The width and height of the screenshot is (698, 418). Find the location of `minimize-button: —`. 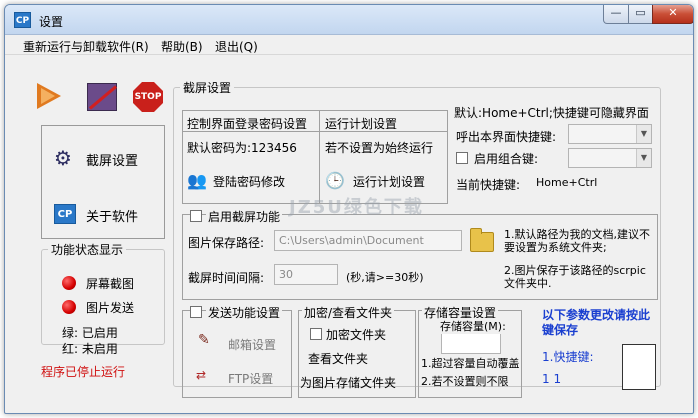

minimize-button: — is located at coordinates (616, 14).